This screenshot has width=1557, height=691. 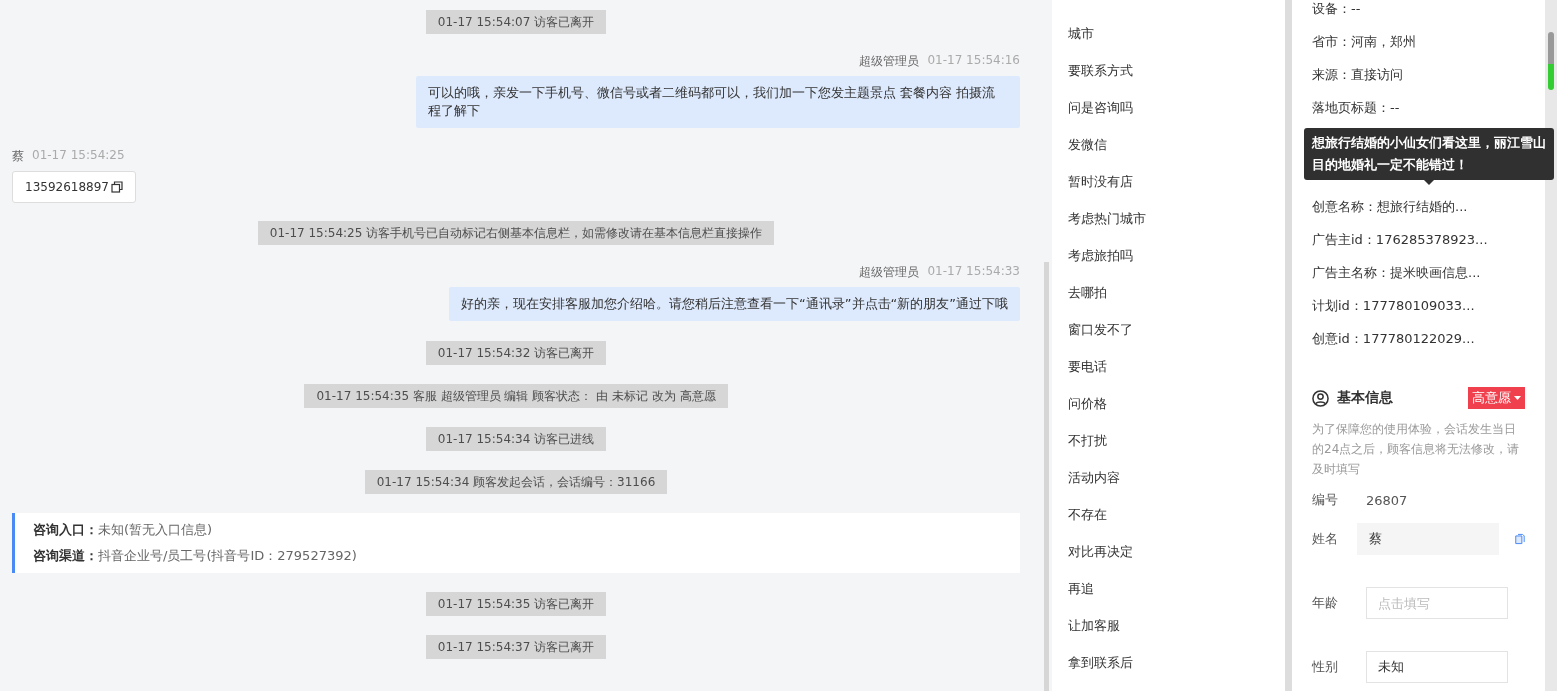 What do you see at coordinates (1168, 598) in the screenshot?
I see `quick-reply-item: 再追` at bounding box center [1168, 598].